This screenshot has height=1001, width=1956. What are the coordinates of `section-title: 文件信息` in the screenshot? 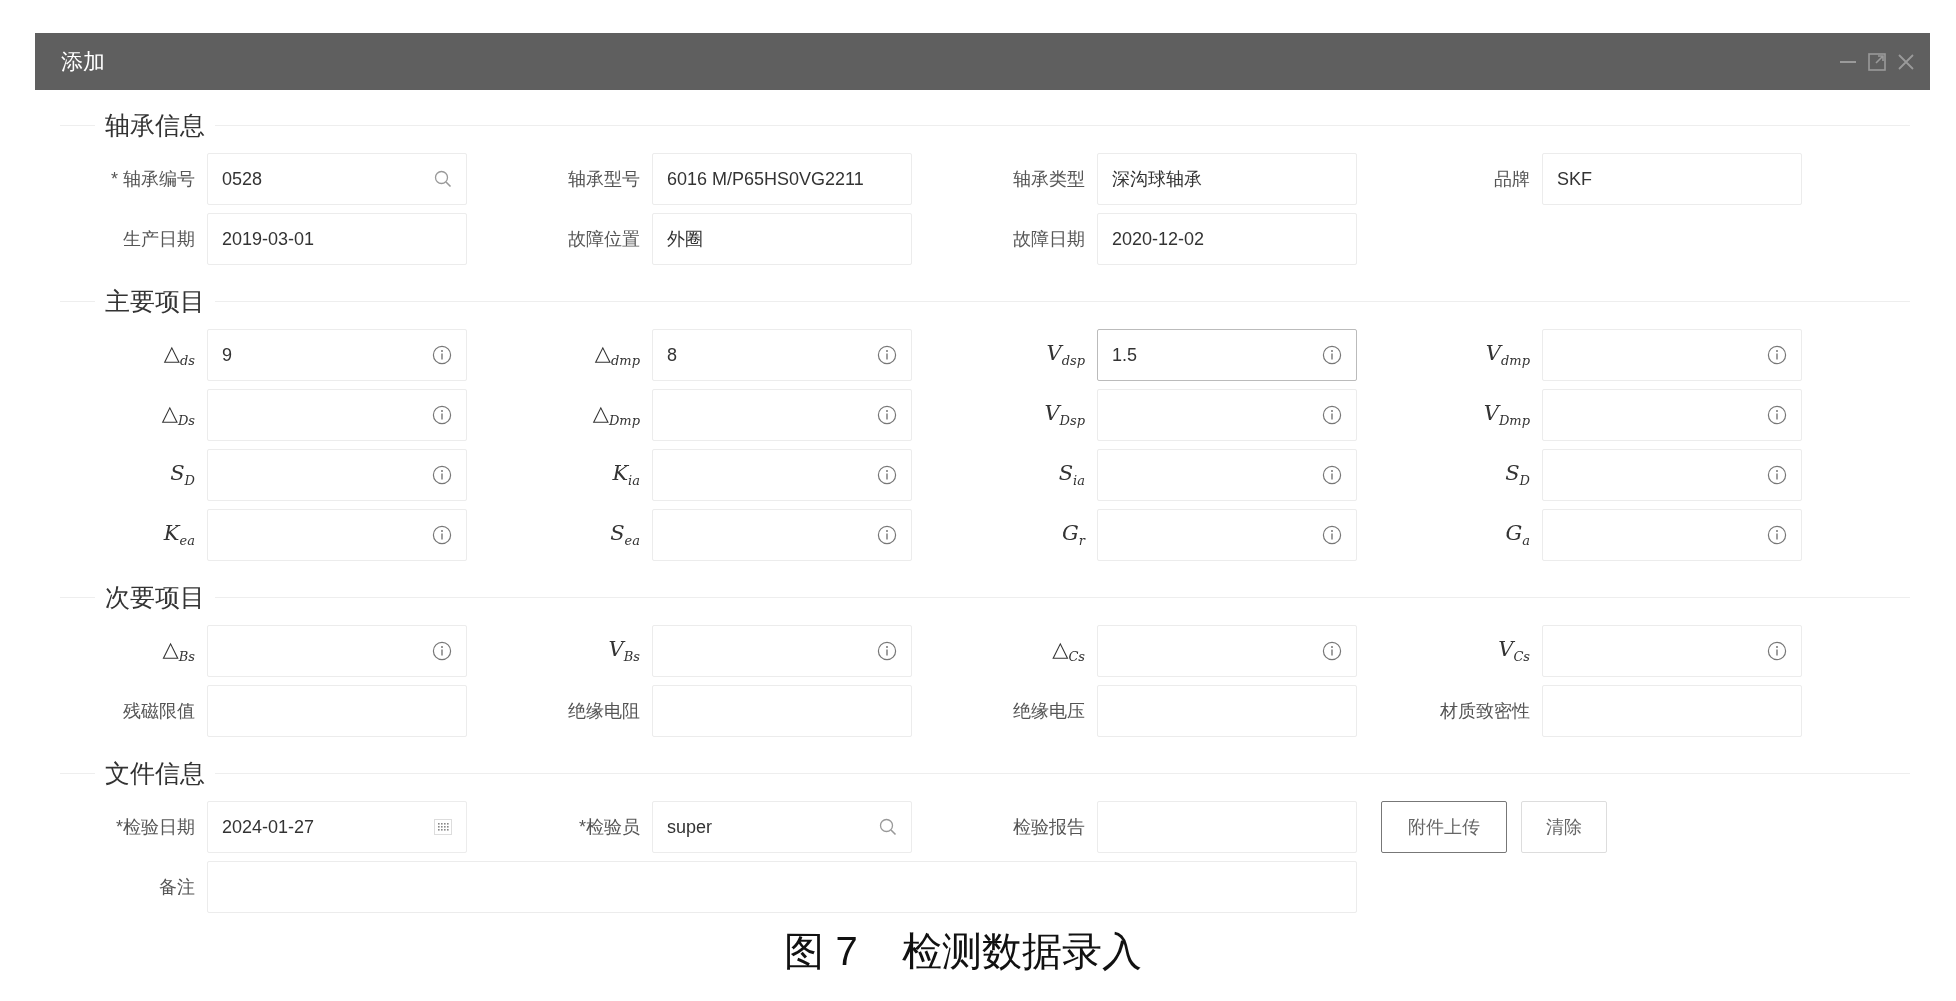 It's located at (155, 773).